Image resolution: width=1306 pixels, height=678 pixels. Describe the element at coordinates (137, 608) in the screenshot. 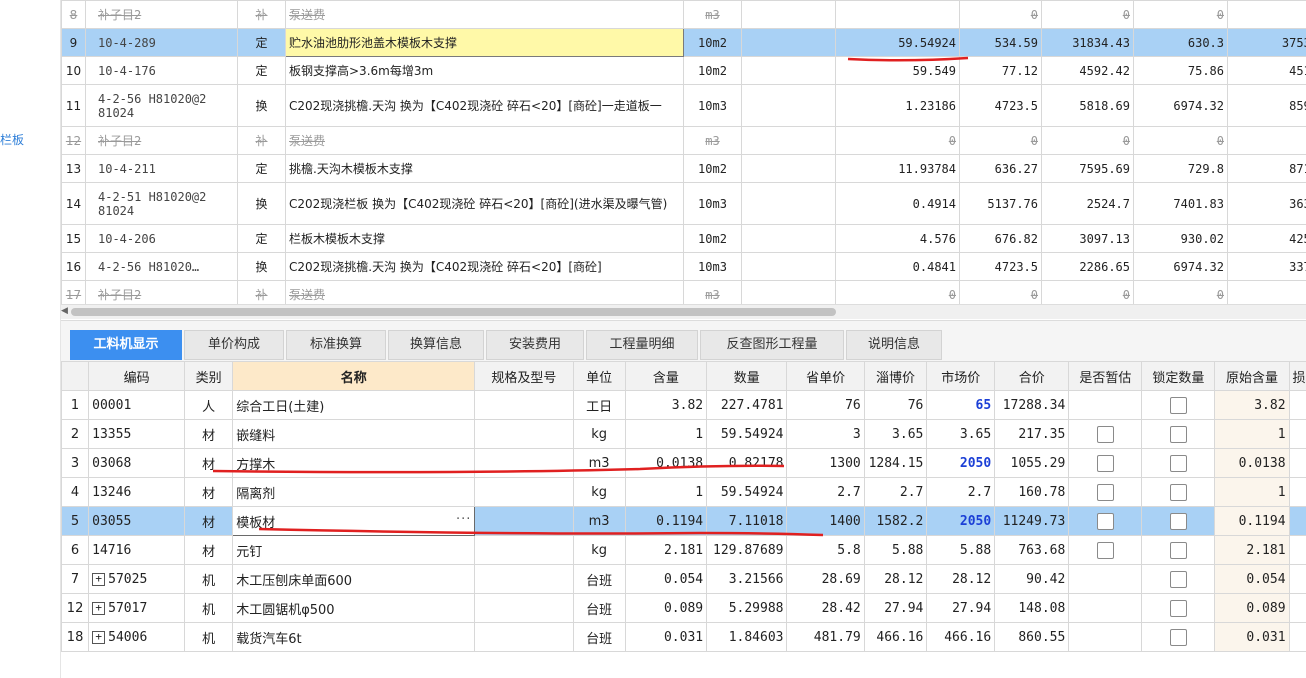

I see `resource-code: +57017` at that location.